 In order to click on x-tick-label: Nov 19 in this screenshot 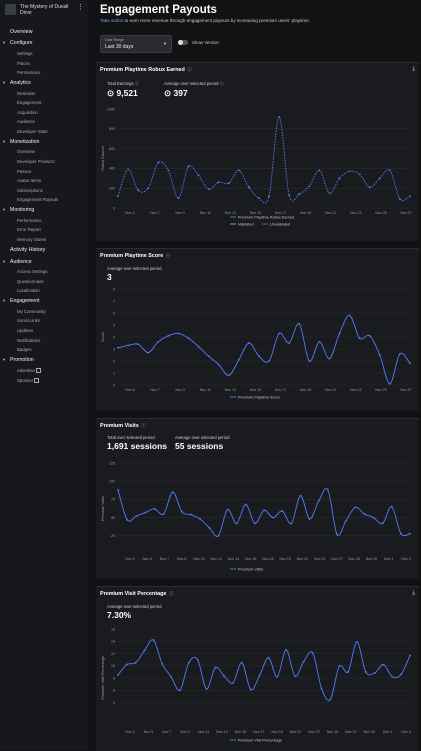, I will do `click(285, 559)`.